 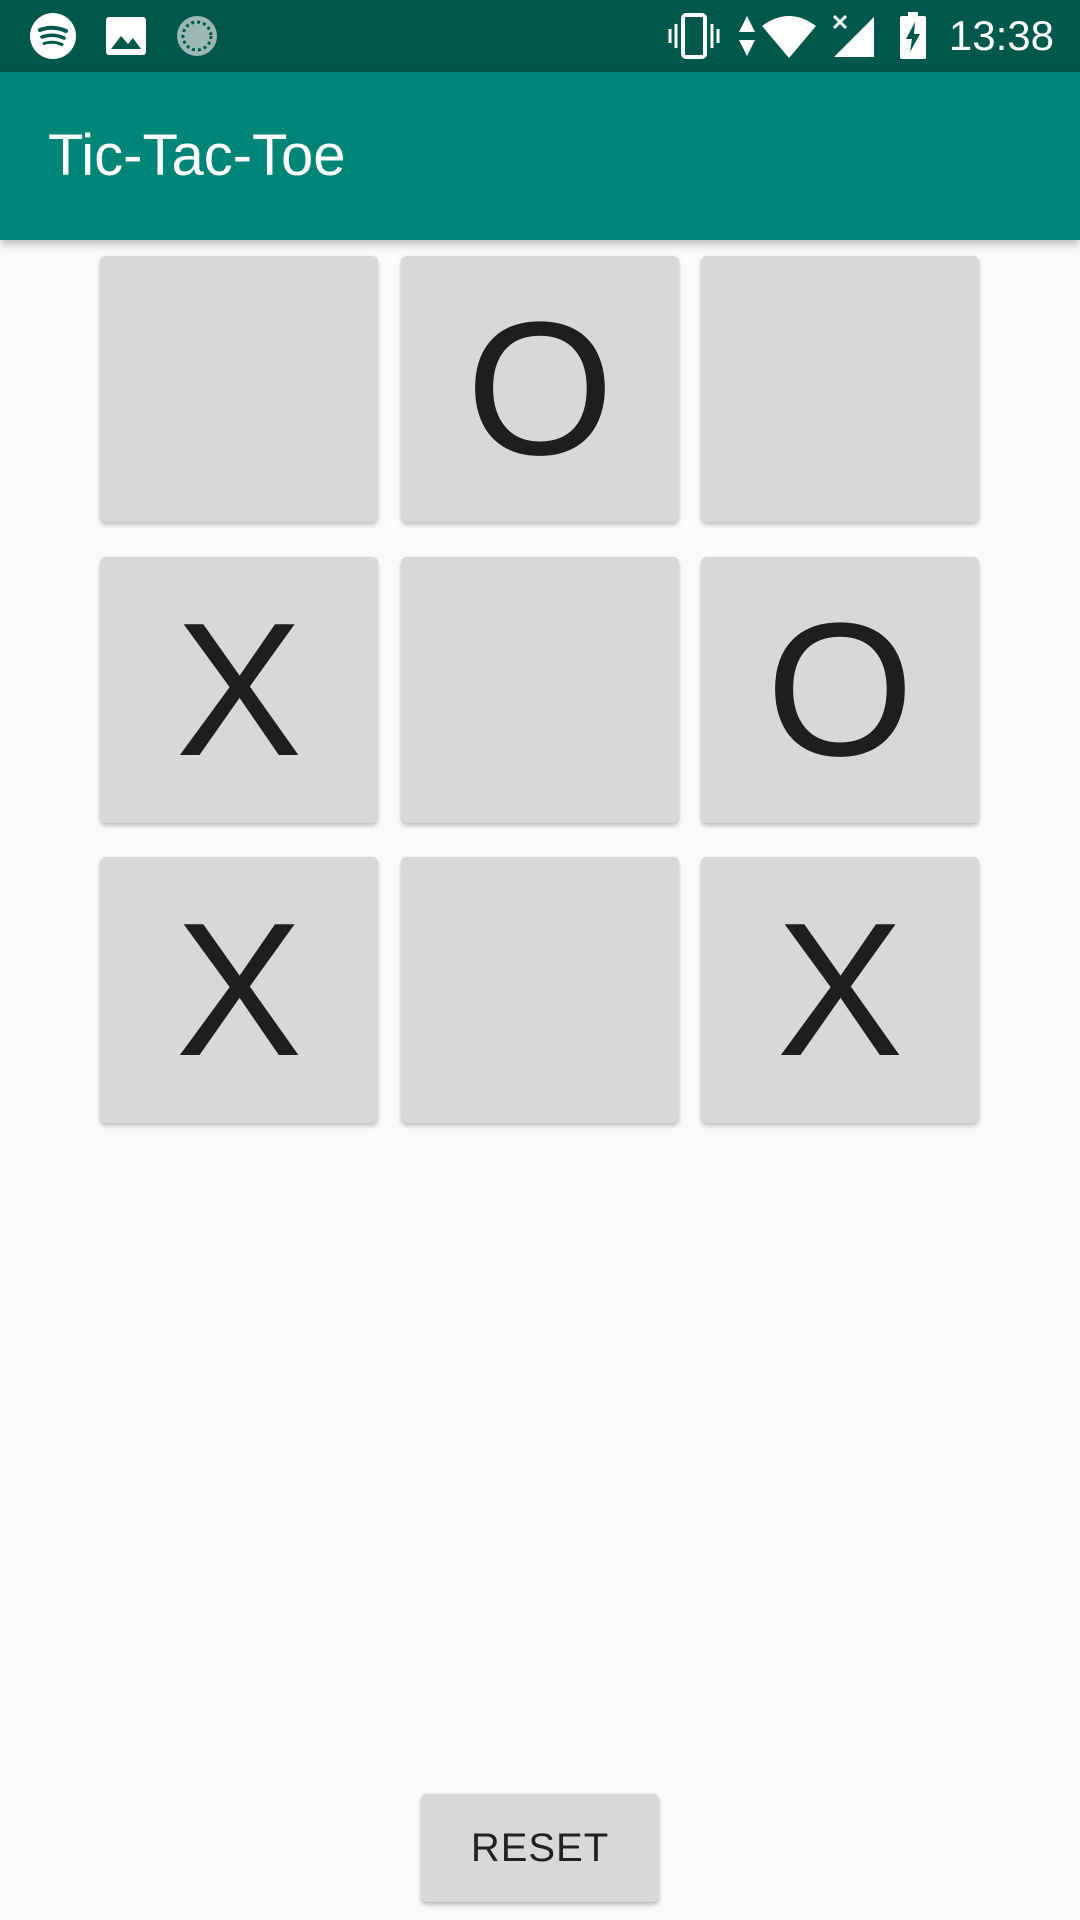 What do you see at coordinates (694, 36) in the screenshot?
I see `vibrate-icon` at bounding box center [694, 36].